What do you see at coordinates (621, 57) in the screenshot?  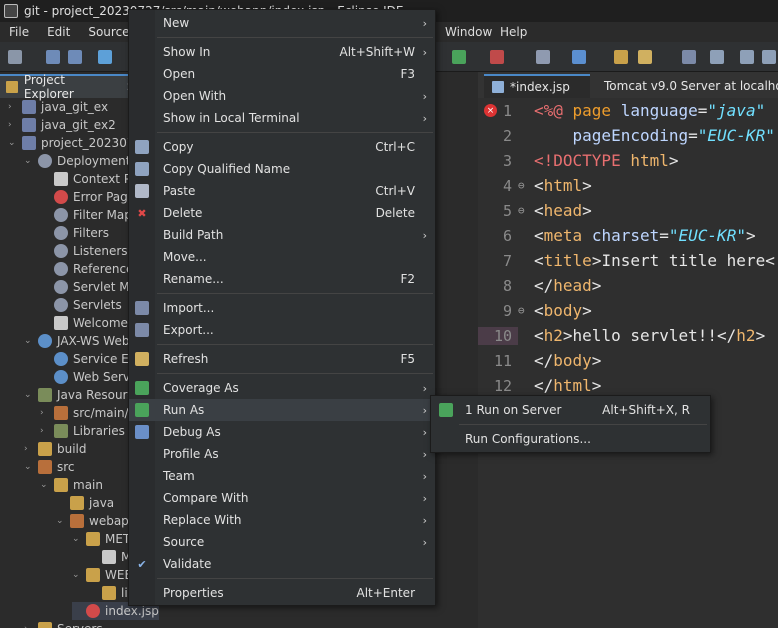 I see `open-type-icon` at bounding box center [621, 57].